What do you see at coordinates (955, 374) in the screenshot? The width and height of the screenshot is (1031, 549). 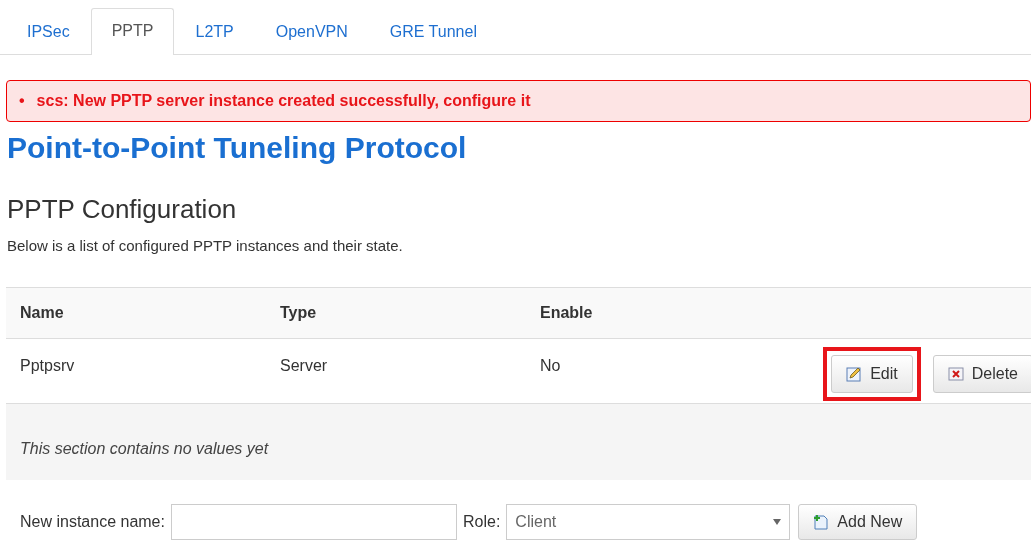 I see `delete-icon` at bounding box center [955, 374].